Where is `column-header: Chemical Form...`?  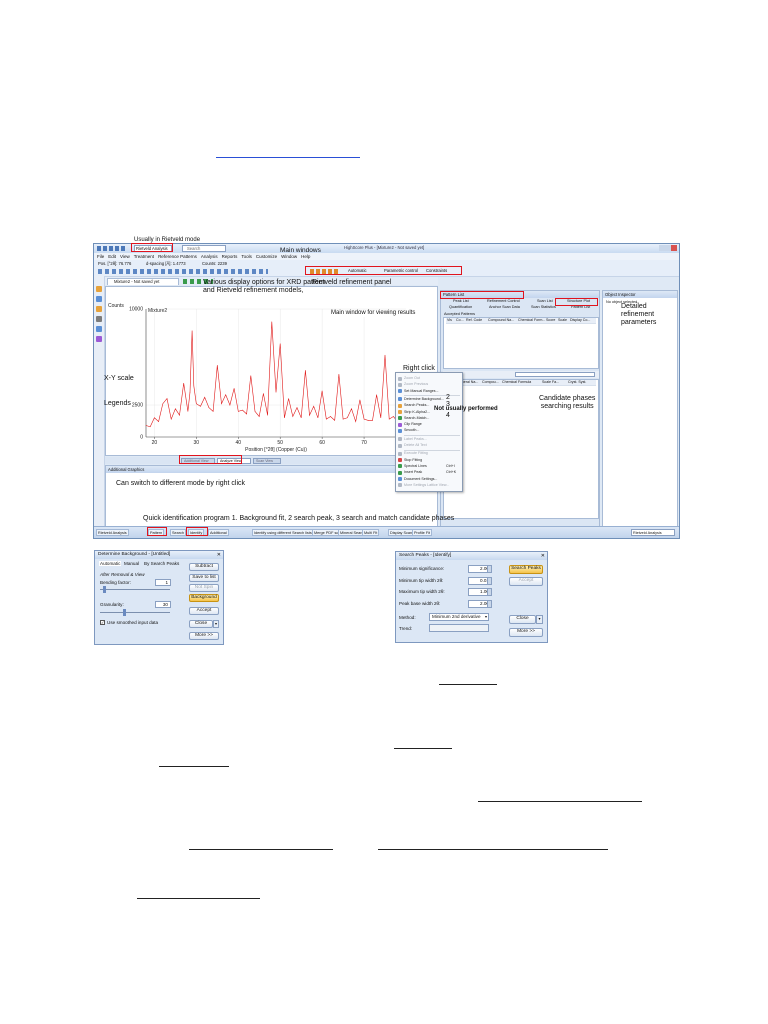 column-header: Chemical Form... is located at coordinates (531, 320).